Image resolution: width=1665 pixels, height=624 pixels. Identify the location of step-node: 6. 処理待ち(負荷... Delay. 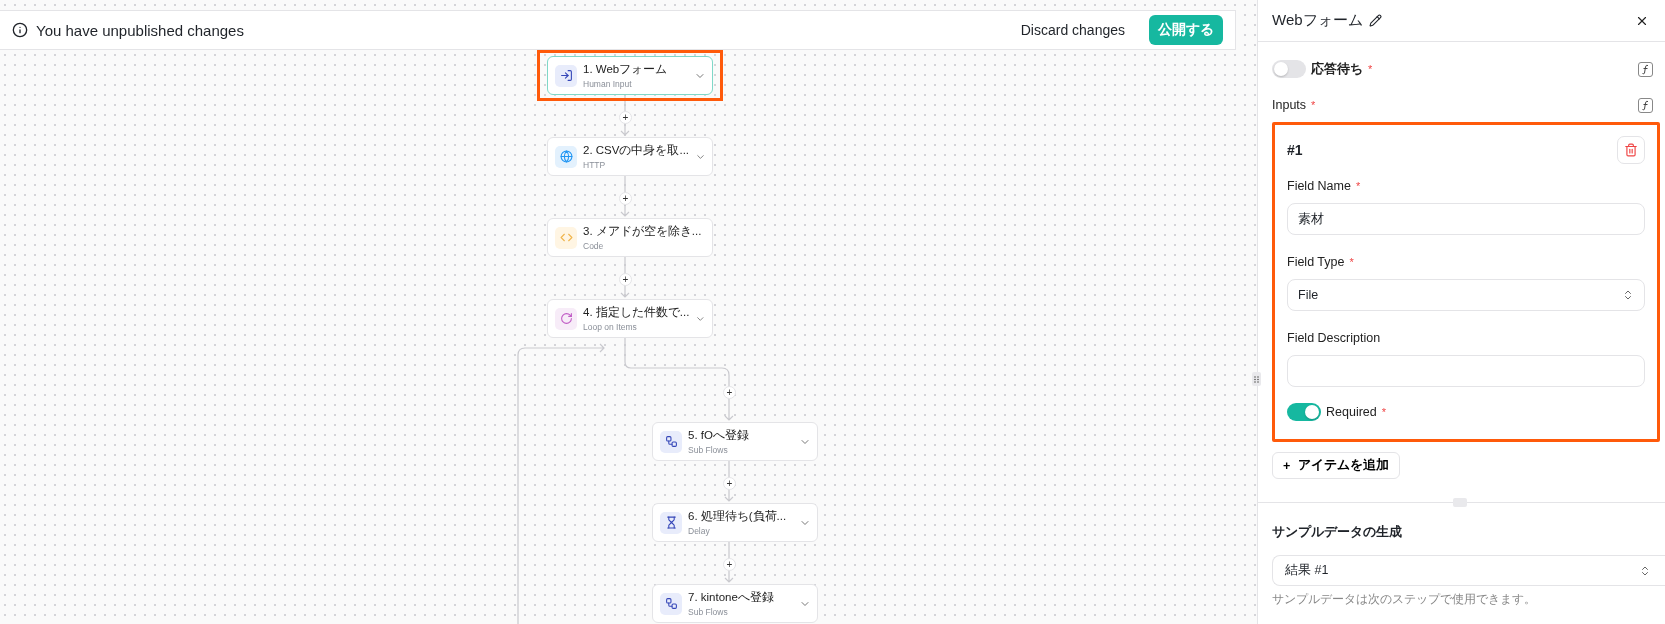
(735, 522).